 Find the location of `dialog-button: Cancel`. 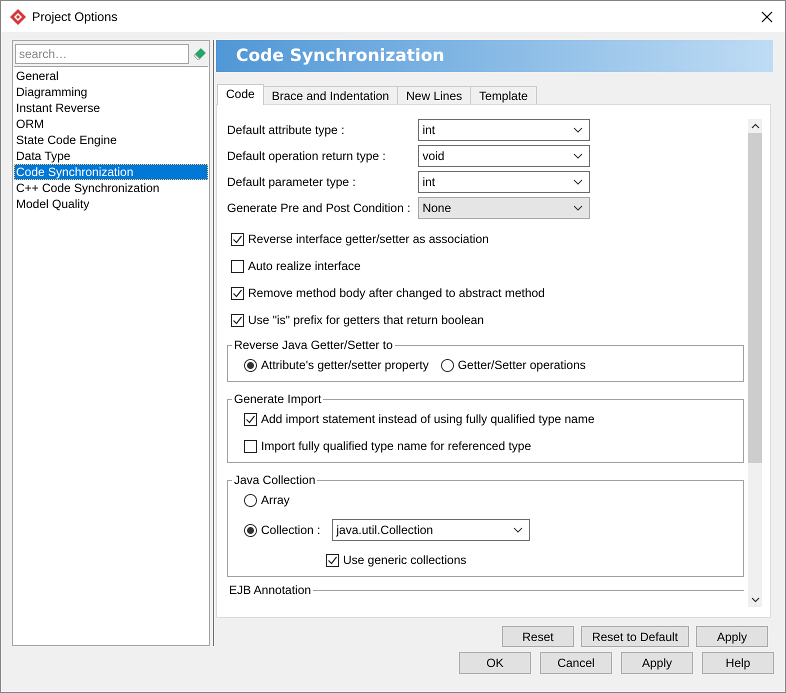

dialog-button: Cancel is located at coordinates (576, 663).